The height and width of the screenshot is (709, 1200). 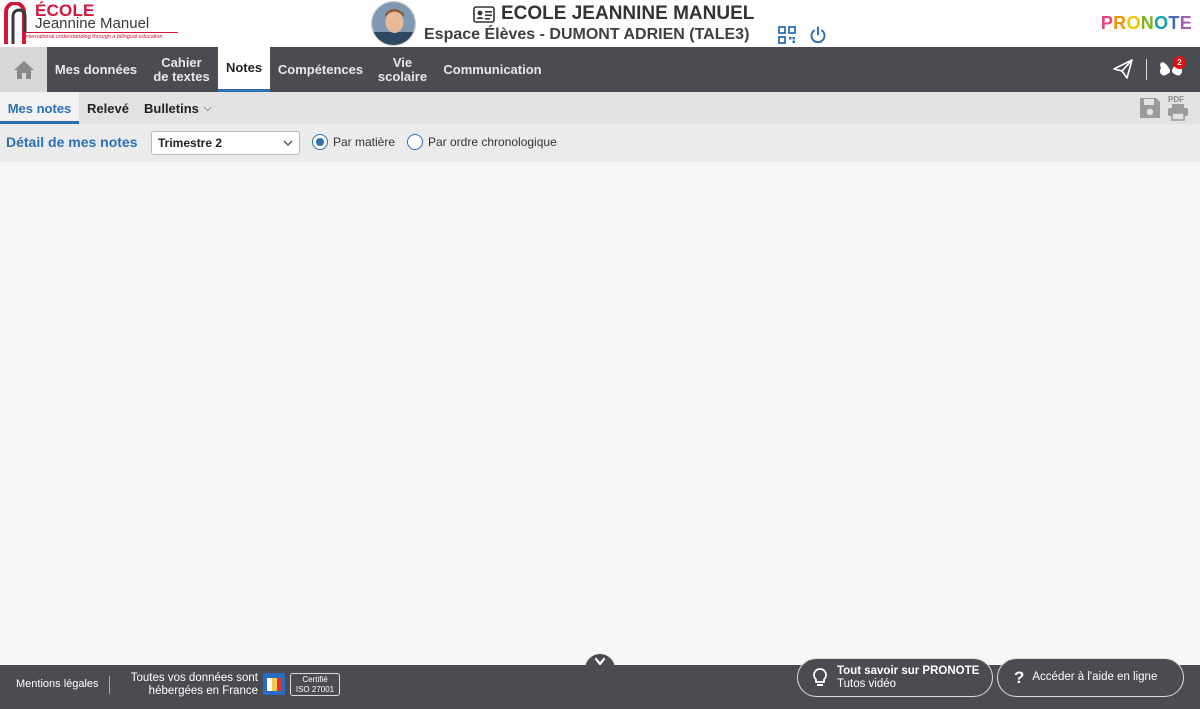 I want to click on nav-item-vie-scolaire: Vie scolaire, so click(x=402, y=69).